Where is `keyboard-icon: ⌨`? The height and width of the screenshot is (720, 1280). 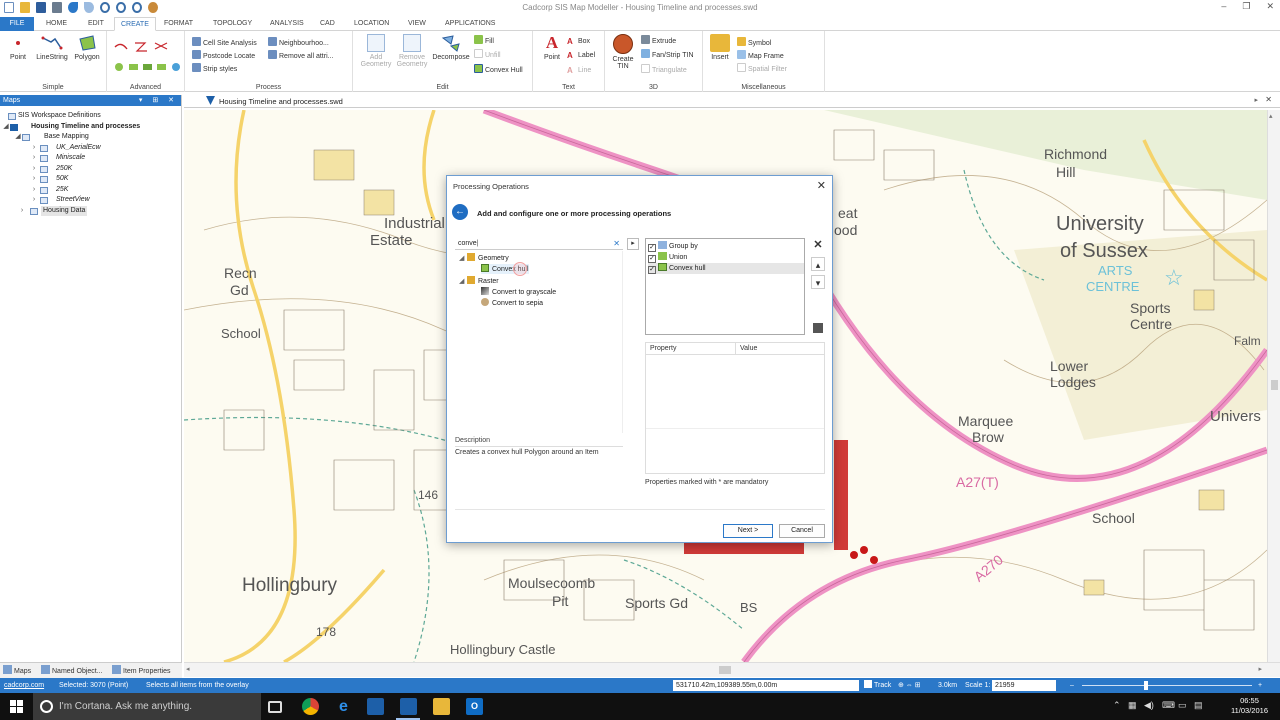 keyboard-icon: ⌨ is located at coordinates (1168, 705).